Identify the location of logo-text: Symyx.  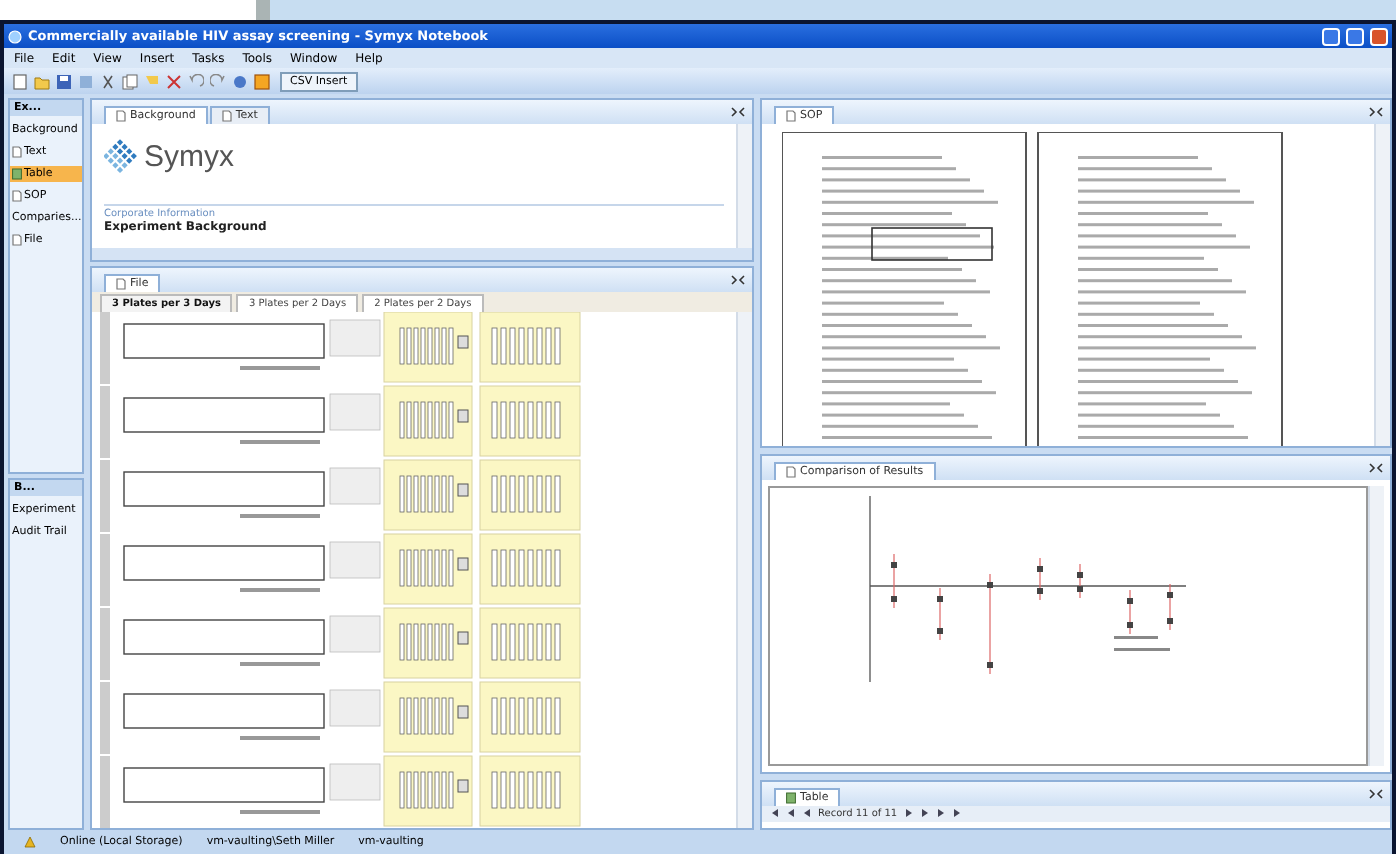
(189, 156).